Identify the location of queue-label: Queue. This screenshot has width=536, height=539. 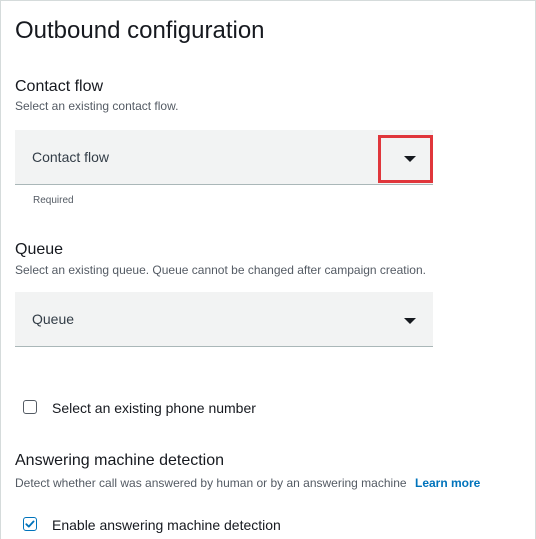
(39, 249).